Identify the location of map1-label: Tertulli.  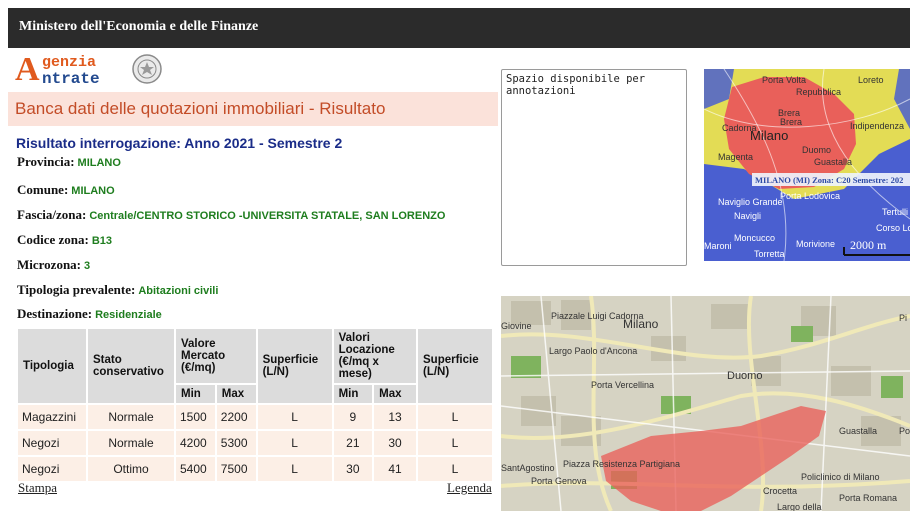
(895, 212).